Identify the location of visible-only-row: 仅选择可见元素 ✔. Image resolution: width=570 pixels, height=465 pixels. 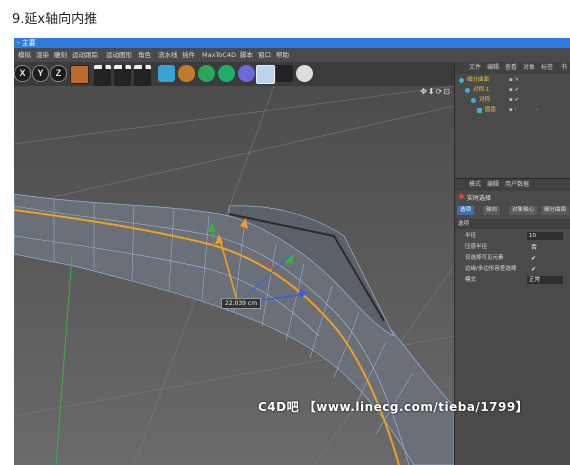
(515, 258).